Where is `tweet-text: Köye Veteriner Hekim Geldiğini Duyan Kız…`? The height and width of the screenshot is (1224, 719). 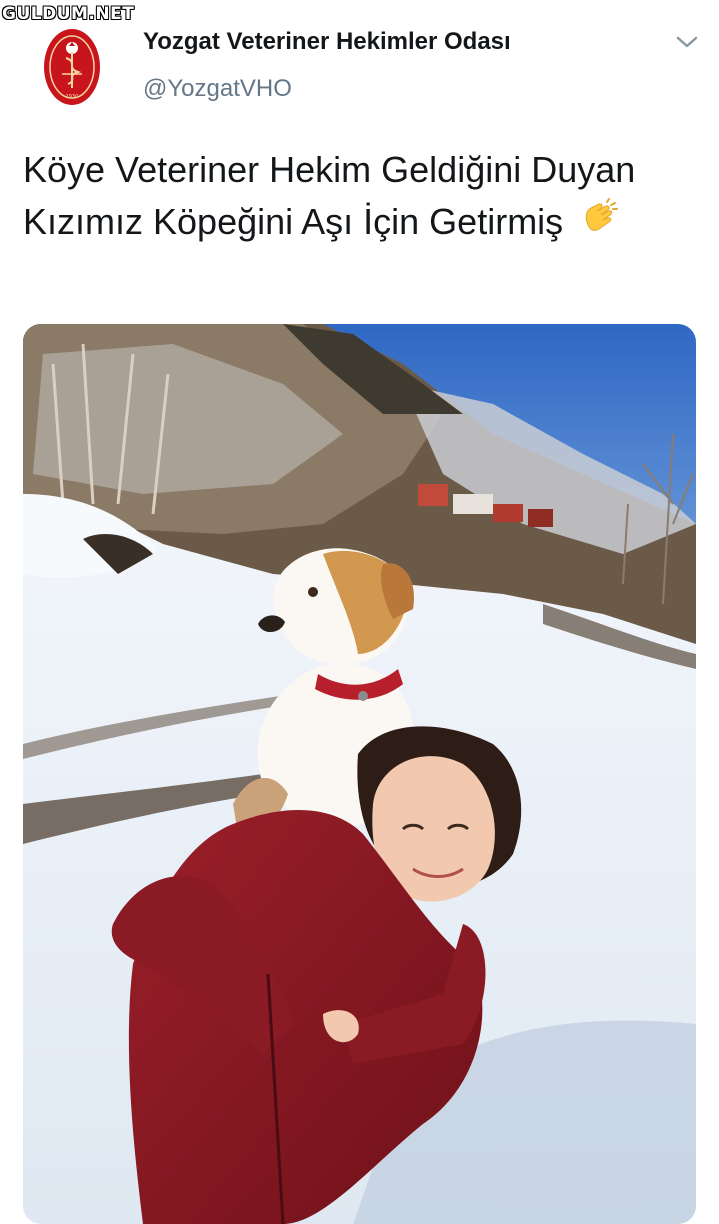
tweet-text: Köye Veteriner Hekim Geldiğini Duyan Kız… is located at coordinates (329, 195).